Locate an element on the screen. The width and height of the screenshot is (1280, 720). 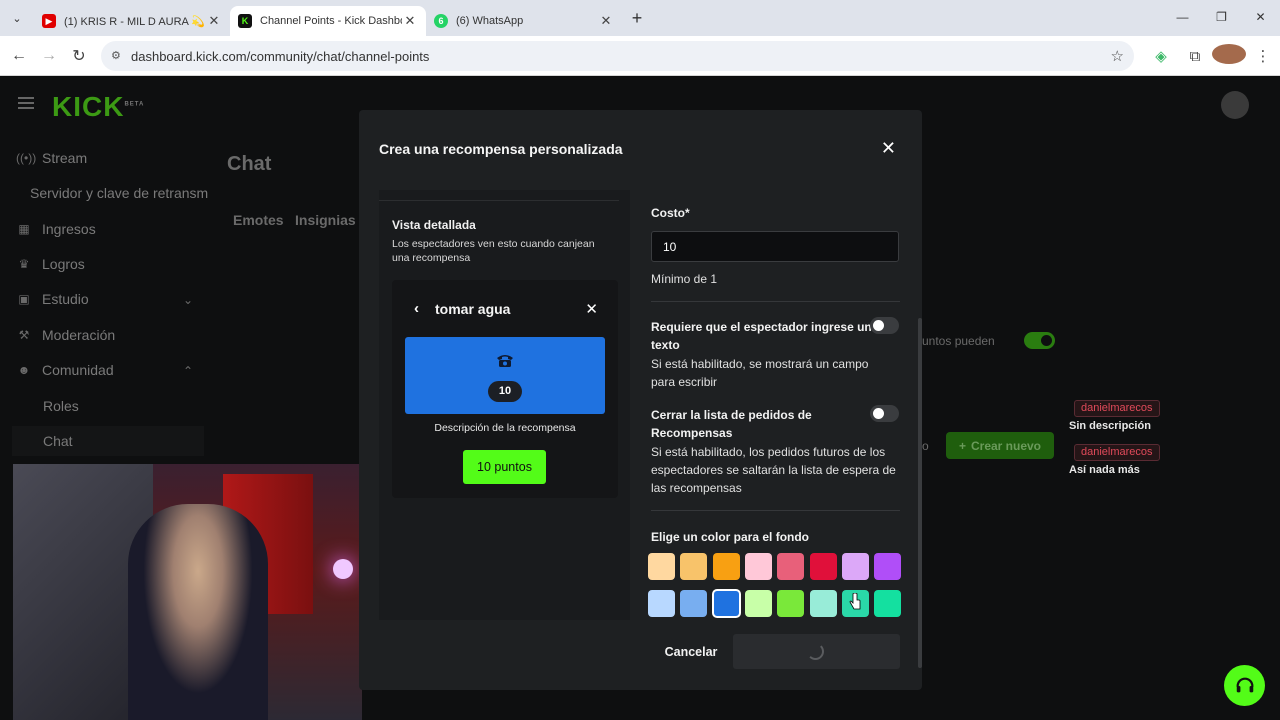
broadcast-icon: ((•)) is located at coordinates (26, 158).